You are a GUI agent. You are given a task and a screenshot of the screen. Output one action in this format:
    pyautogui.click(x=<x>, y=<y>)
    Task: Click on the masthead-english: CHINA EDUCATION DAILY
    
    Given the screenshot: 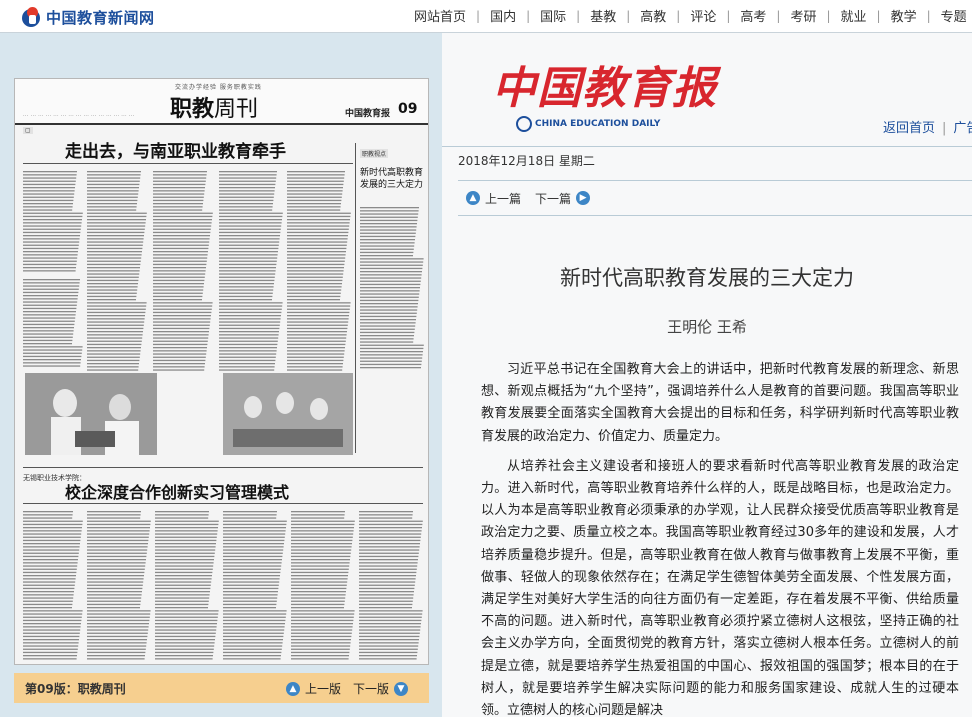 What is the action you would take?
    pyautogui.click(x=588, y=124)
    